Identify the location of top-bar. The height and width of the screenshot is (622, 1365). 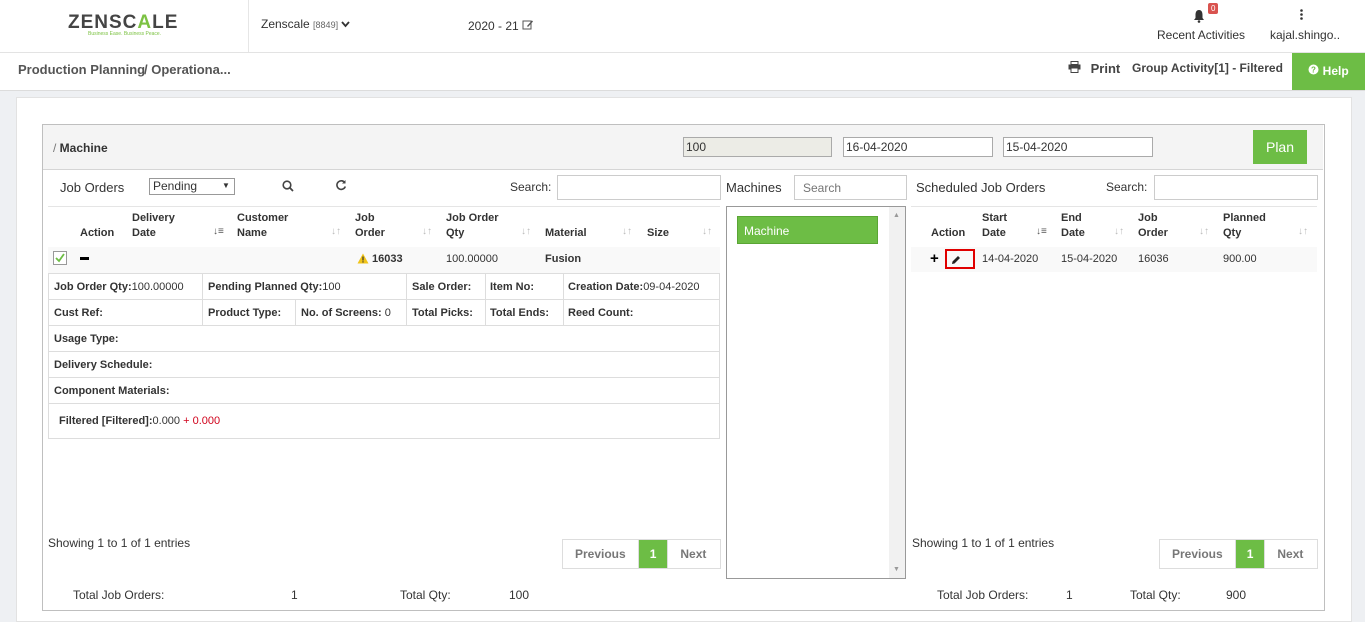
(682, 26).